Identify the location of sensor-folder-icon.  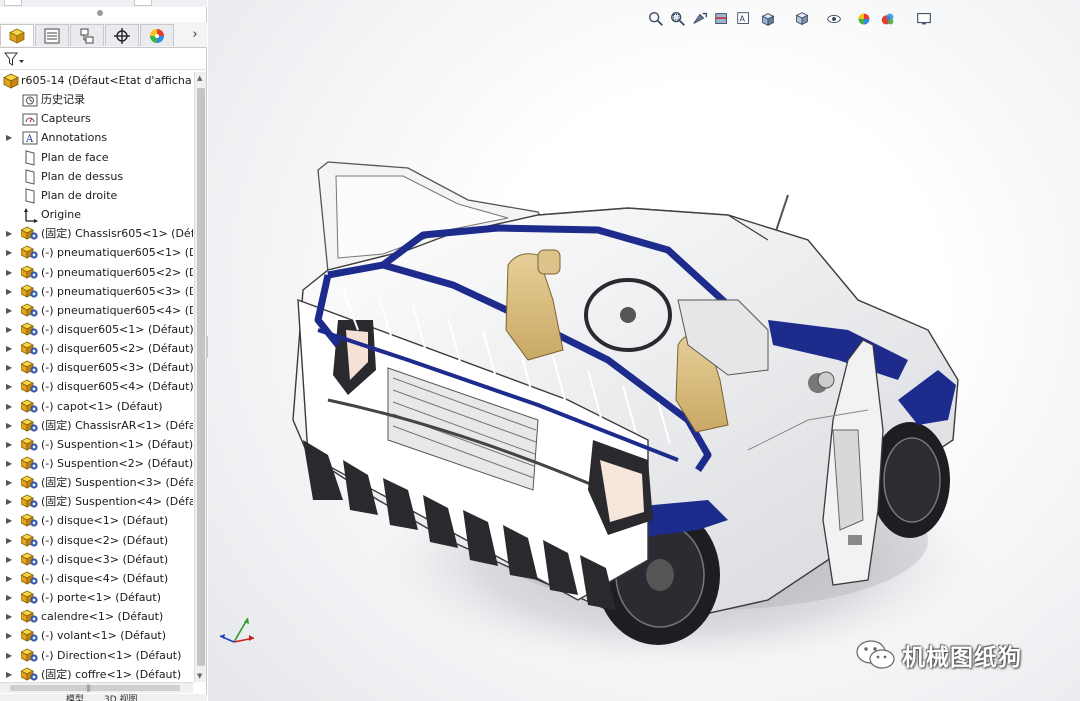
(30, 119).